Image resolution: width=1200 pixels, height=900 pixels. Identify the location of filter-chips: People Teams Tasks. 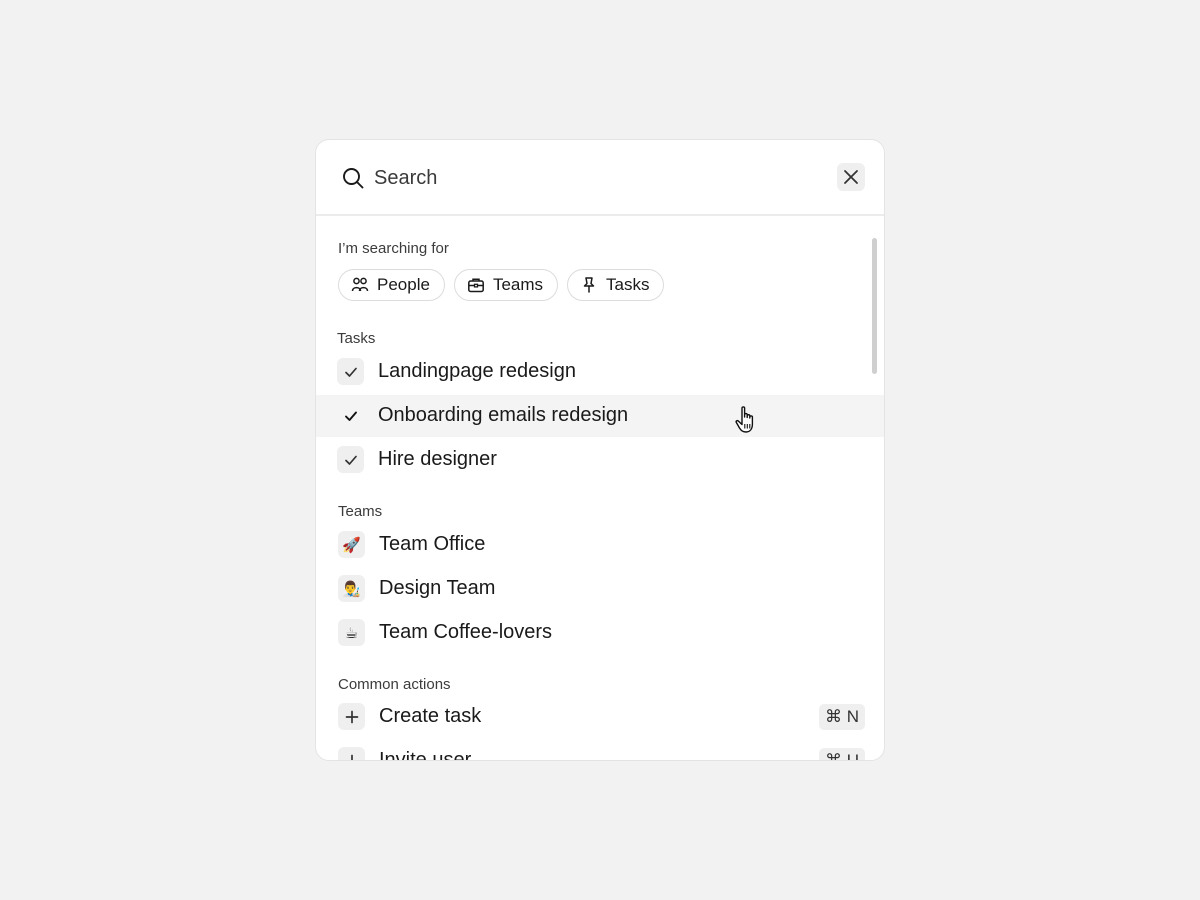
(501, 285).